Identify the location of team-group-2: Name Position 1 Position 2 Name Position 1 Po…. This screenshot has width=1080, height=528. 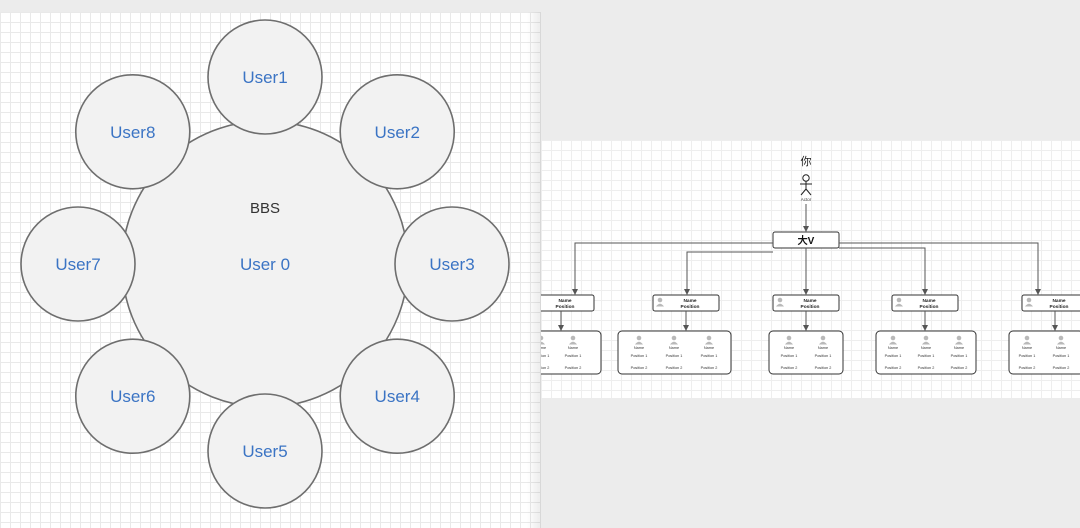
(674, 352).